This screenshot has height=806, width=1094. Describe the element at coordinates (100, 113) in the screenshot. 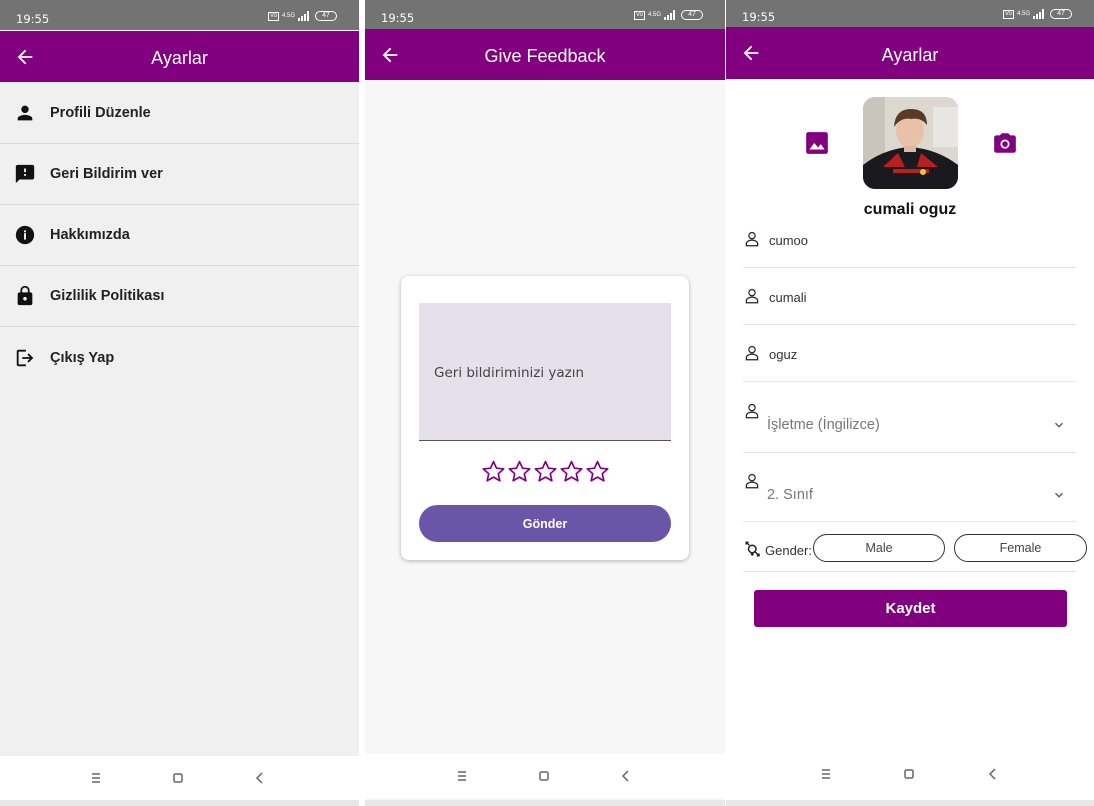

I see `menu-item-label: Profili Düzenle` at that location.